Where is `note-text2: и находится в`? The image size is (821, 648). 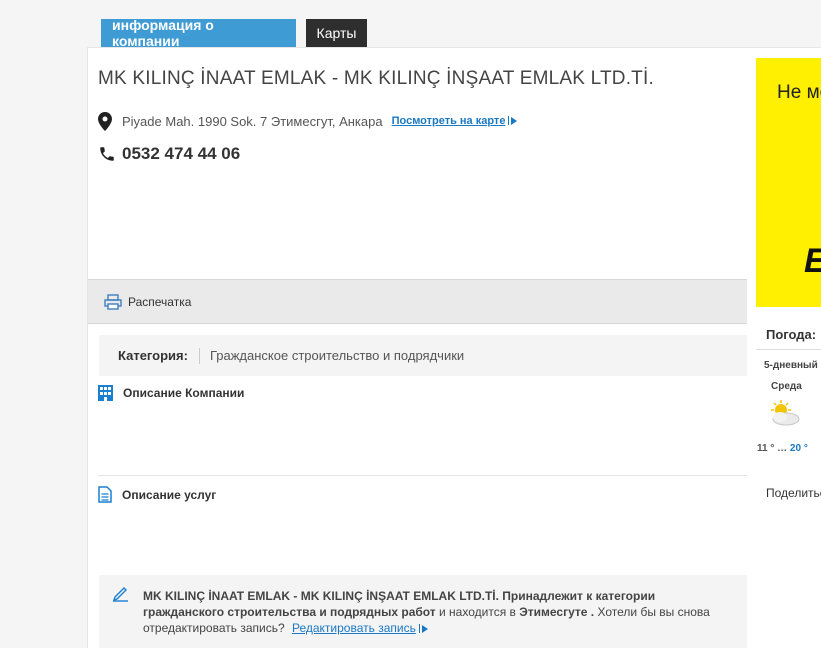 note-text2: и находится в is located at coordinates (477, 612).